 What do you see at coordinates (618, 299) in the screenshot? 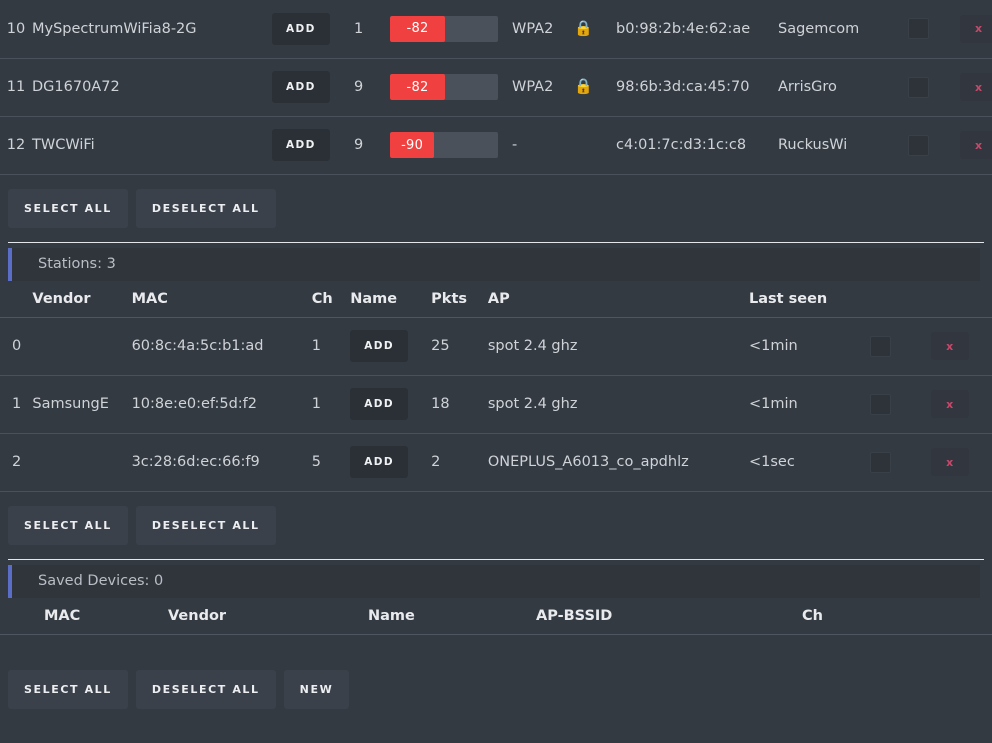
I see `stations-col-ap: AP` at bounding box center [618, 299].